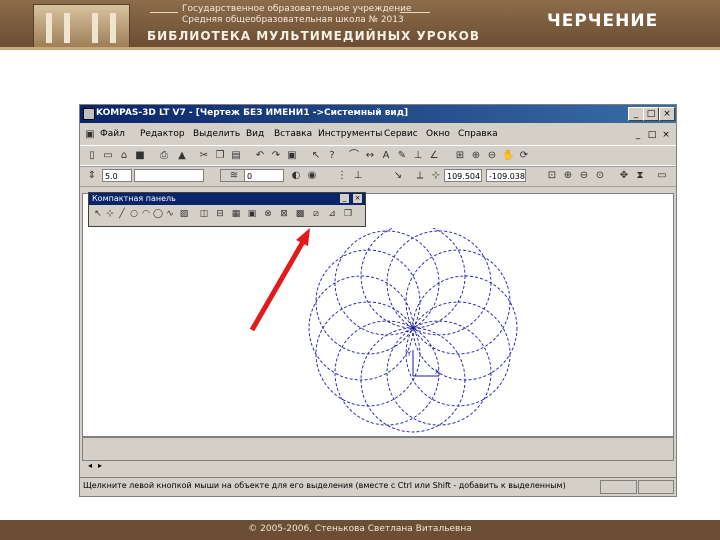  Describe the element at coordinates (284, 214) in the screenshot. I see `cp-measure-icon: ⊠` at that location.